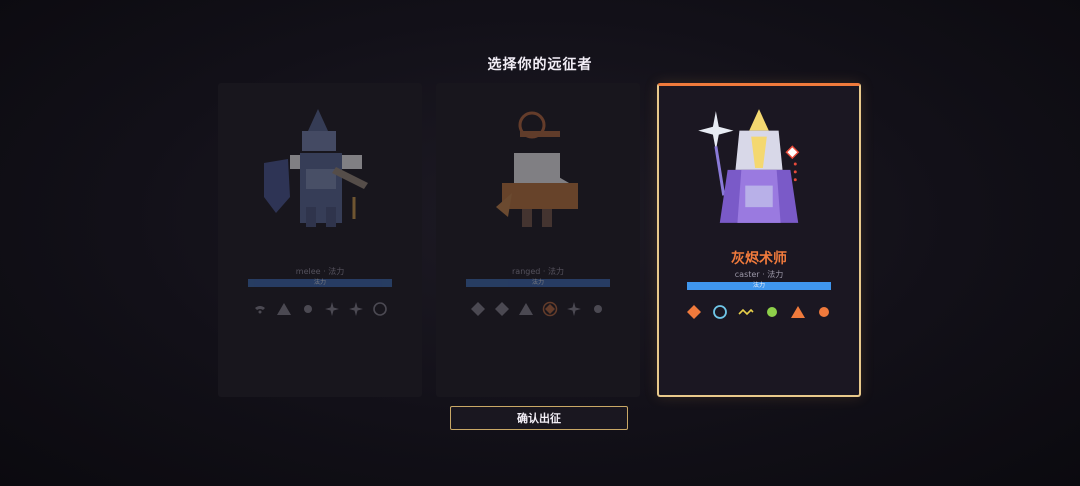  I want to click on target-icon, so click(550, 309).